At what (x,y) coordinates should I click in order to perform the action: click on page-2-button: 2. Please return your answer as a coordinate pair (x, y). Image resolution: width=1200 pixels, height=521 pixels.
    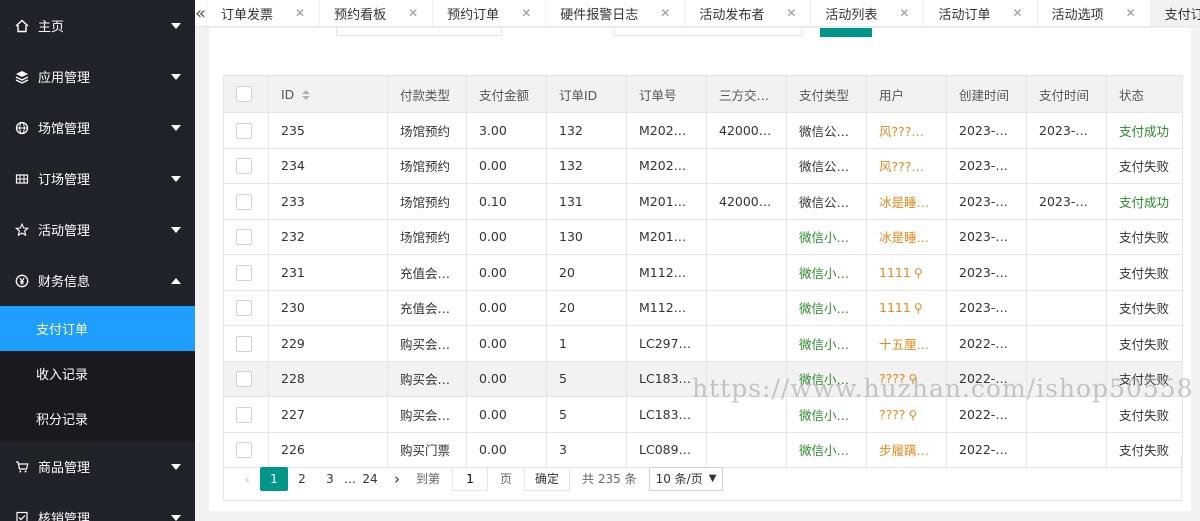
    Looking at the image, I should click on (302, 479).